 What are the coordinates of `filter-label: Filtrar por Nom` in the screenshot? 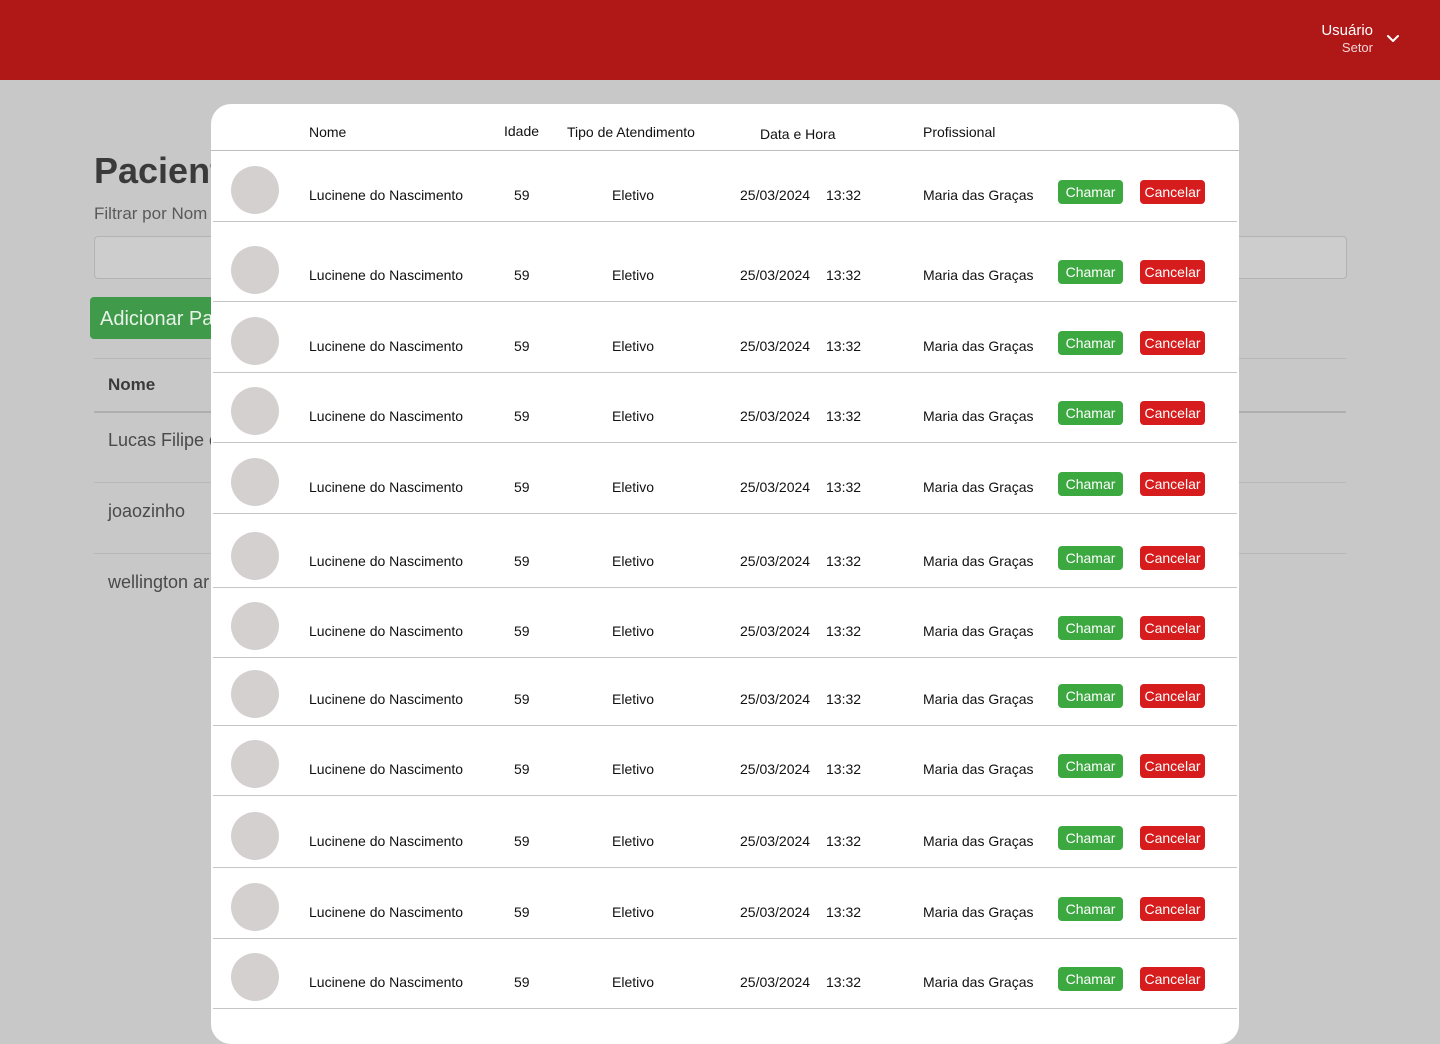 It's located at (151, 213).